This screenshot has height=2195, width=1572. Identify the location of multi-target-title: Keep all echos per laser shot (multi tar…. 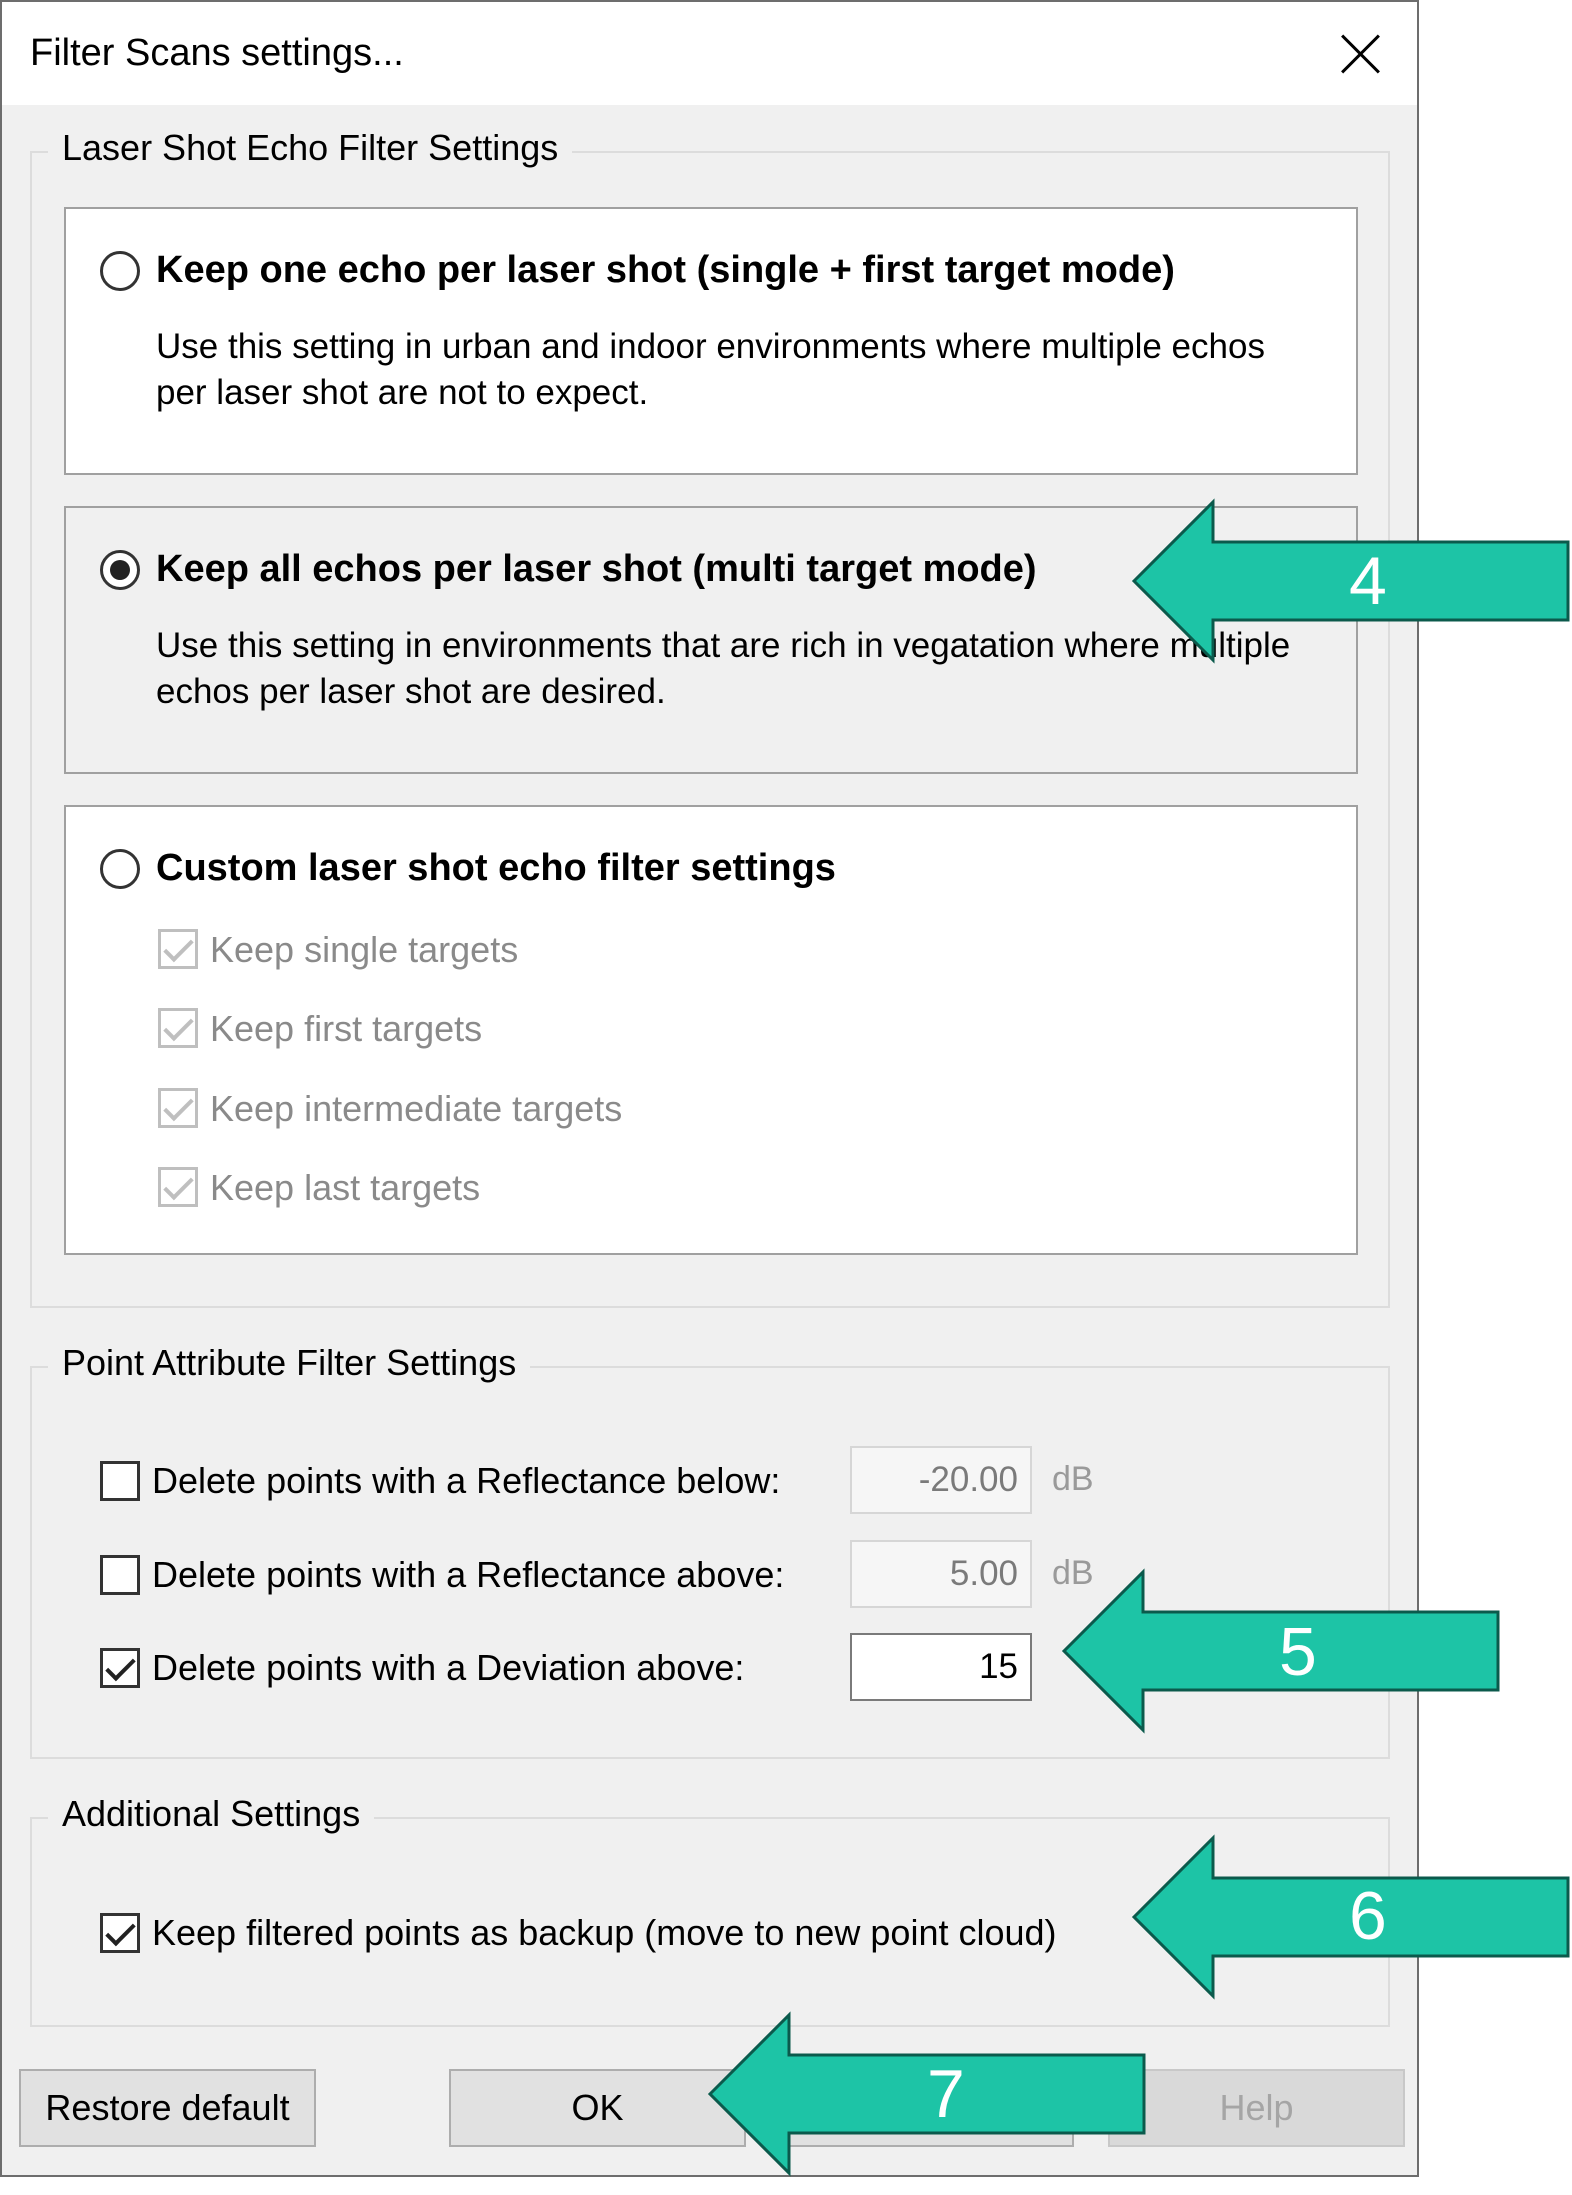
(596, 569).